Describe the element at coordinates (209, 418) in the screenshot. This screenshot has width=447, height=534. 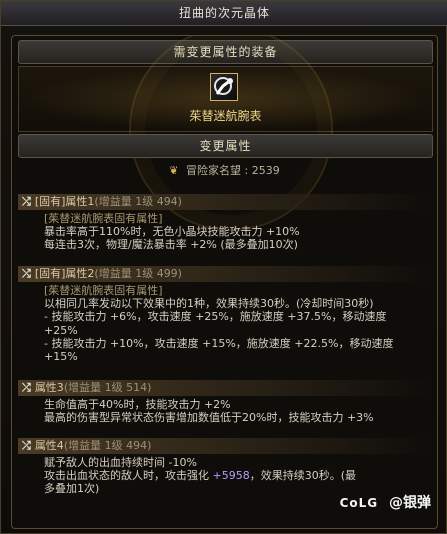
I see `attribute-line: 最高的伤害型异常状态伤害增加数值低于20%时，技能攻击力 +3%` at that location.